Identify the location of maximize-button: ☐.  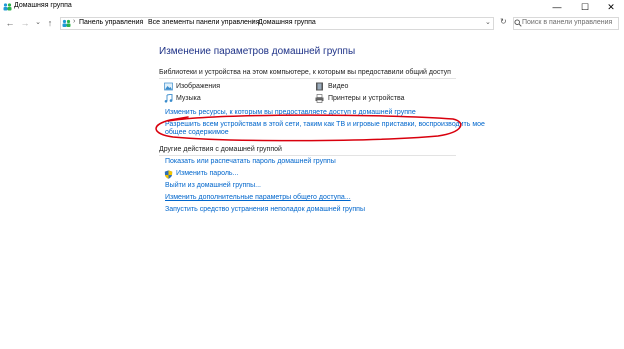
(585, 7).